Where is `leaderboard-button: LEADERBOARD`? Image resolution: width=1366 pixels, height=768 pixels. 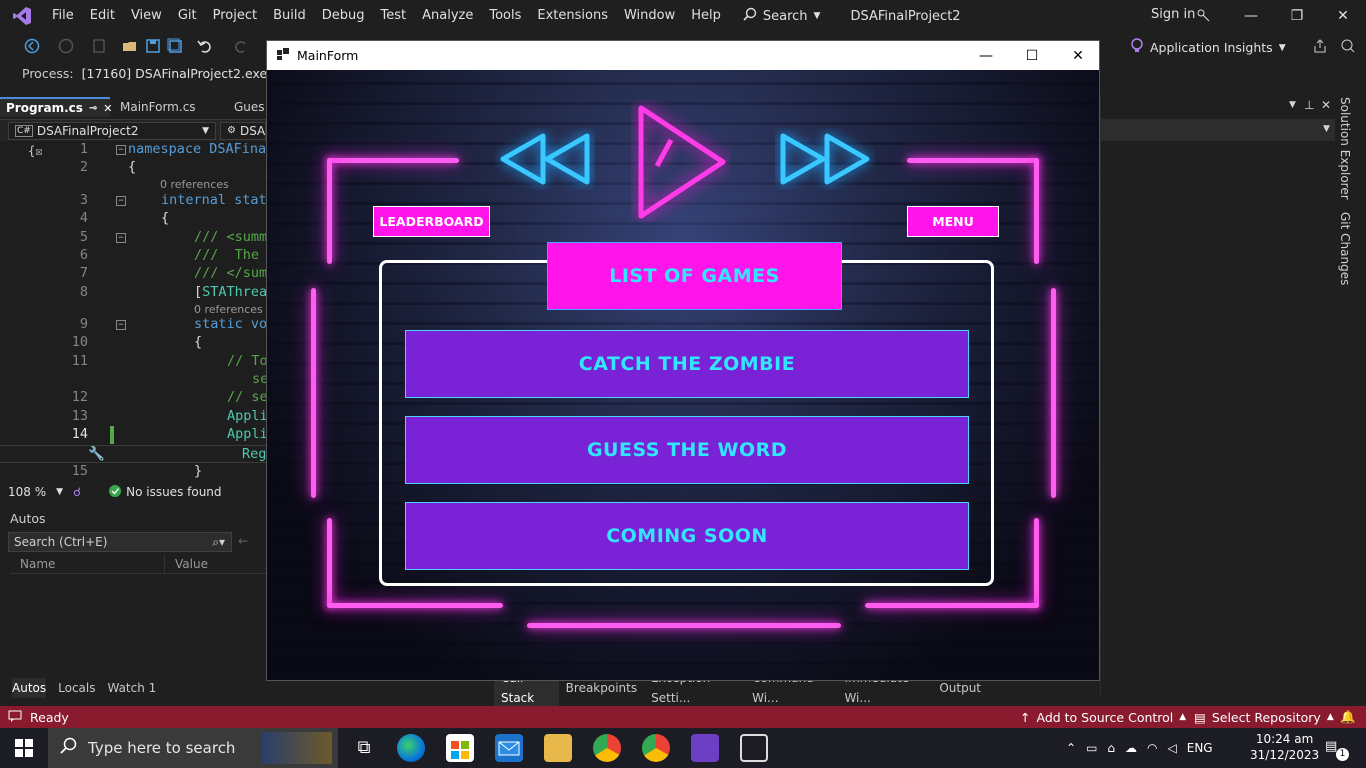
leaderboard-button: LEADERBOARD is located at coordinates (431, 221).